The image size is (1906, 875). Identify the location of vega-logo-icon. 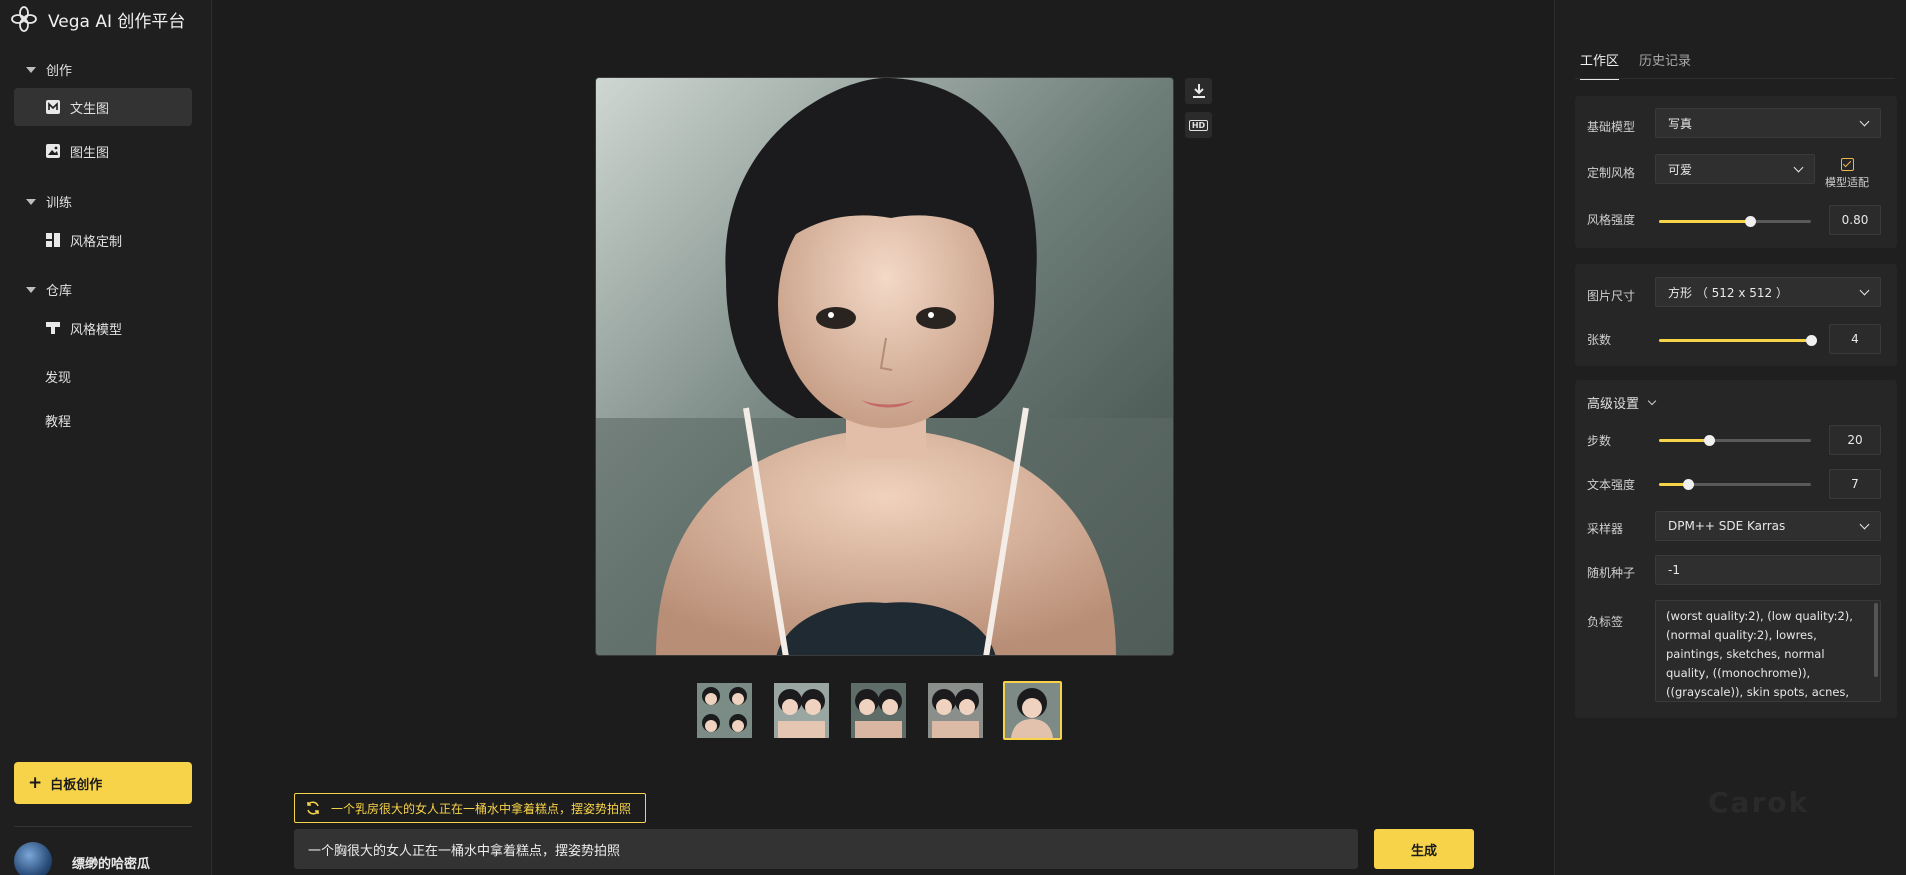
(24, 19).